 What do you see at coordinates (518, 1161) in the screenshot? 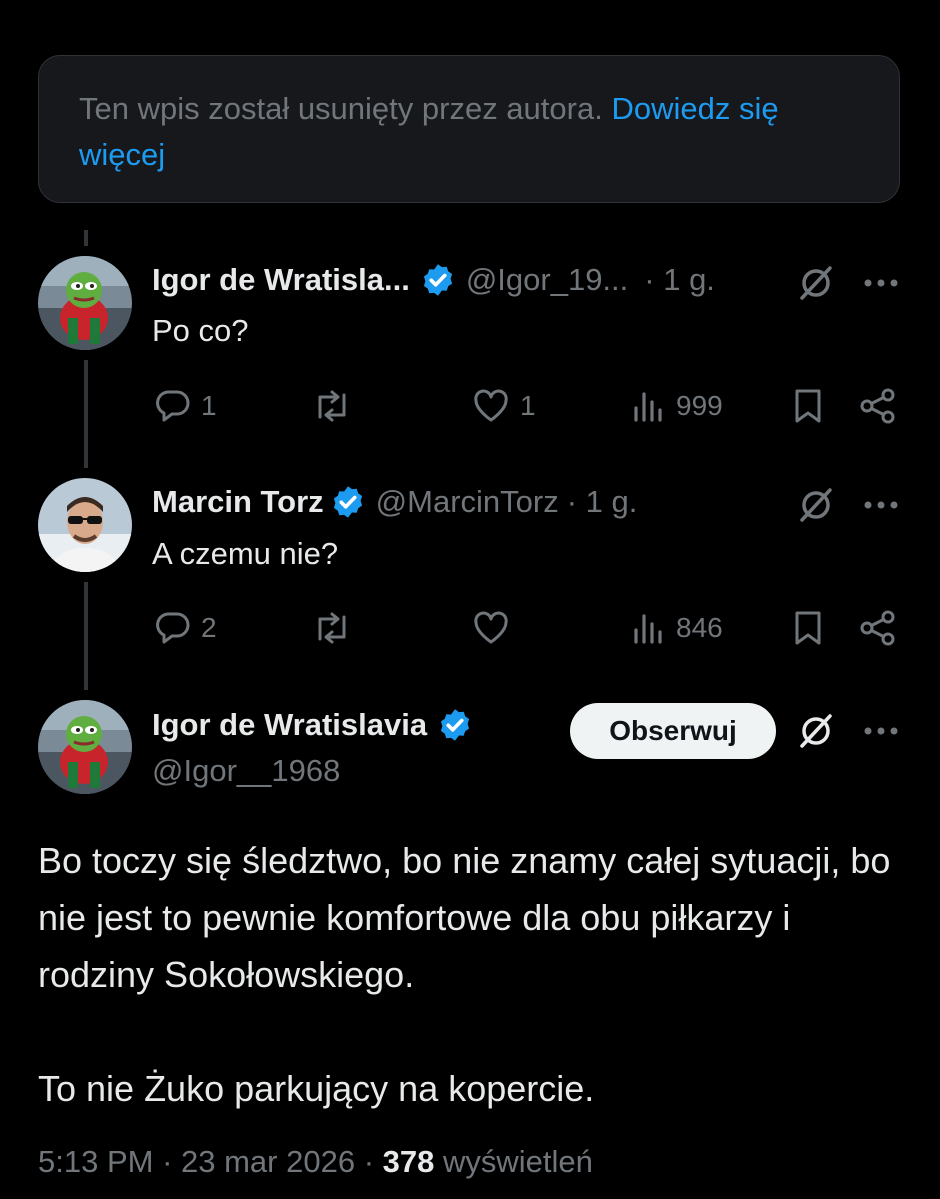
I see `views-label: wyświetleń` at bounding box center [518, 1161].